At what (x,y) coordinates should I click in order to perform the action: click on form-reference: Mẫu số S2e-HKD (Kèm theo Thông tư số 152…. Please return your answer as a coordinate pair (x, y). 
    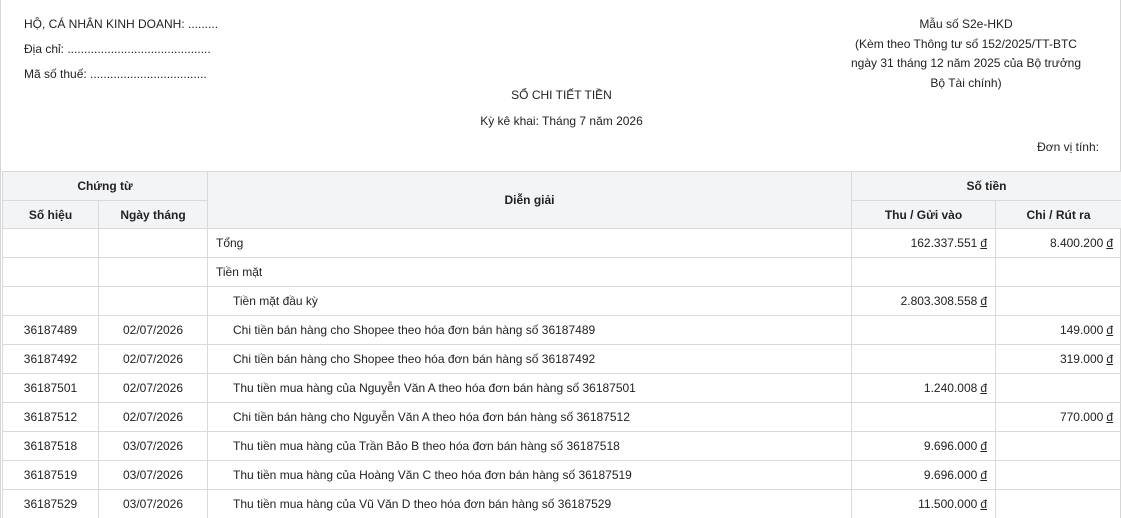
    Looking at the image, I should click on (966, 54).